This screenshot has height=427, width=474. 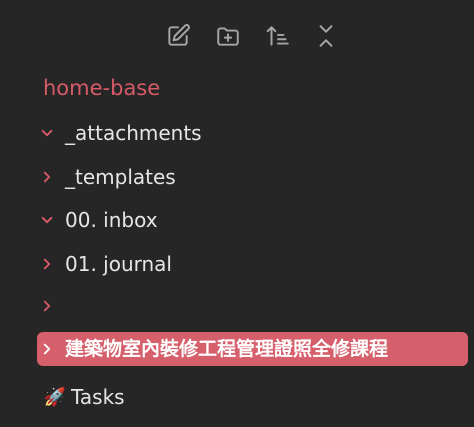 What do you see at coordinates (133, 133) in the screenshot?
I see `folder-label: _attachments` at bounding box center [133, 133].